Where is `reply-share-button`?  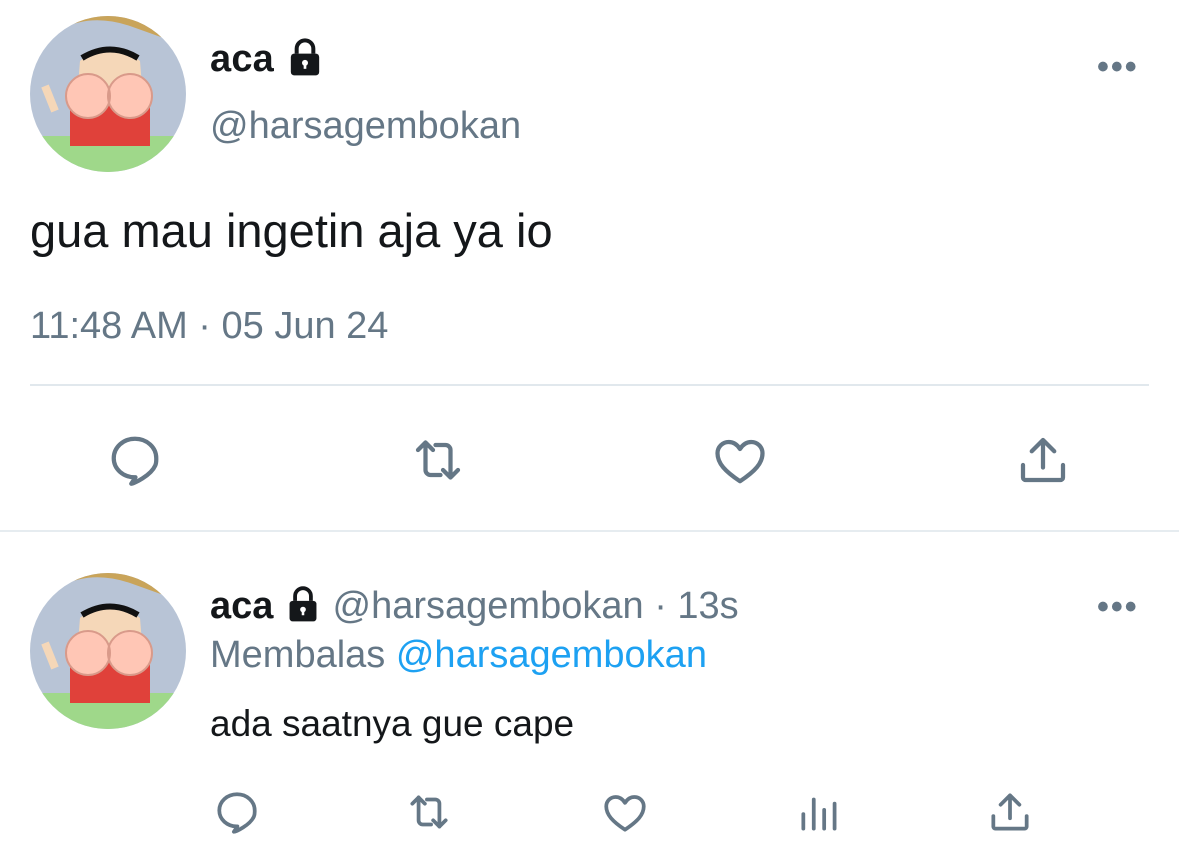 reply-share-button is located at coordinates (1010, 812).